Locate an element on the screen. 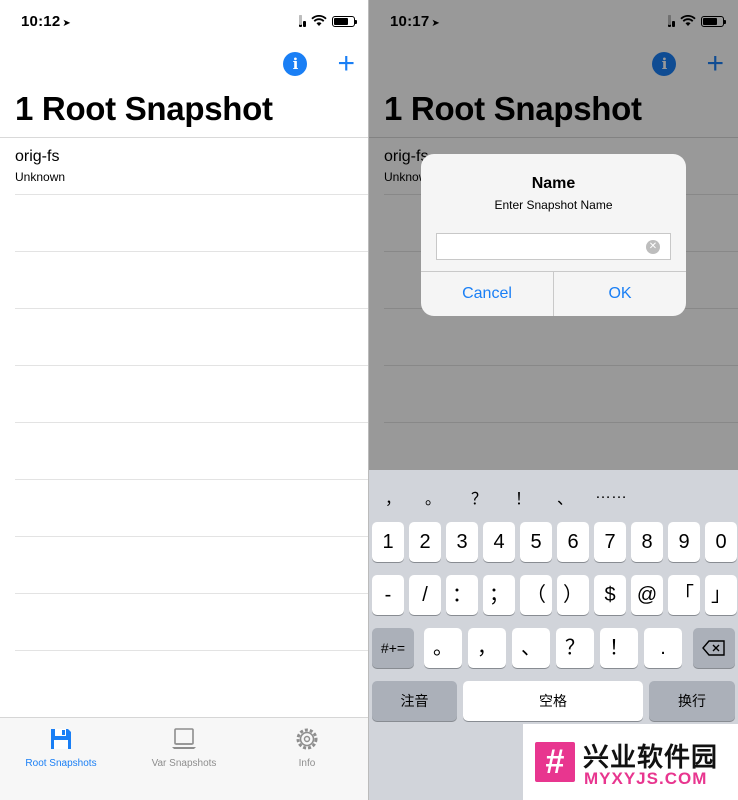 This screenshot has width=738, height=800. key: 2 is located at coordinates (425, 542).